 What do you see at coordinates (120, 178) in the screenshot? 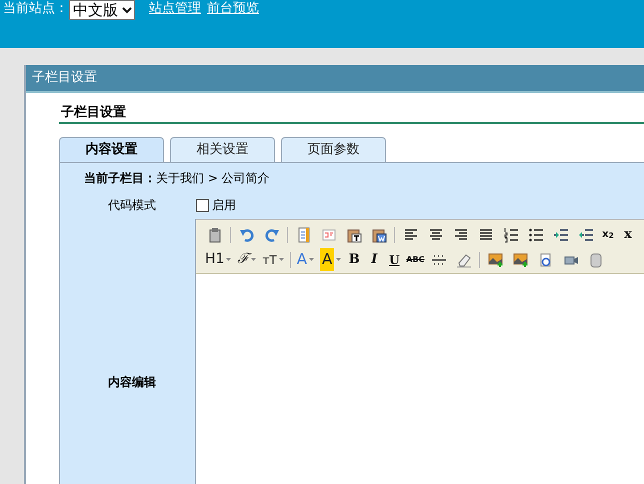
I see `breadcrumb-label: 当前子栏目：` at bounding box center [120, 178].